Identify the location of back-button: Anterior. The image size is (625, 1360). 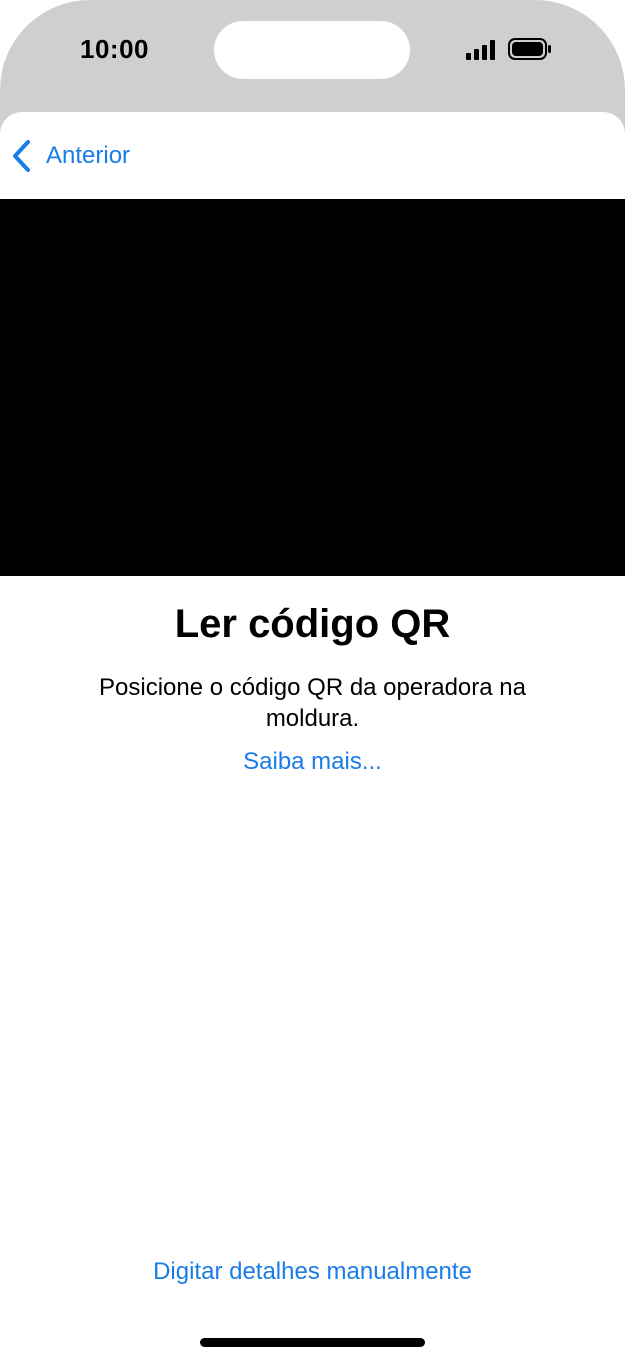
(70, 156).